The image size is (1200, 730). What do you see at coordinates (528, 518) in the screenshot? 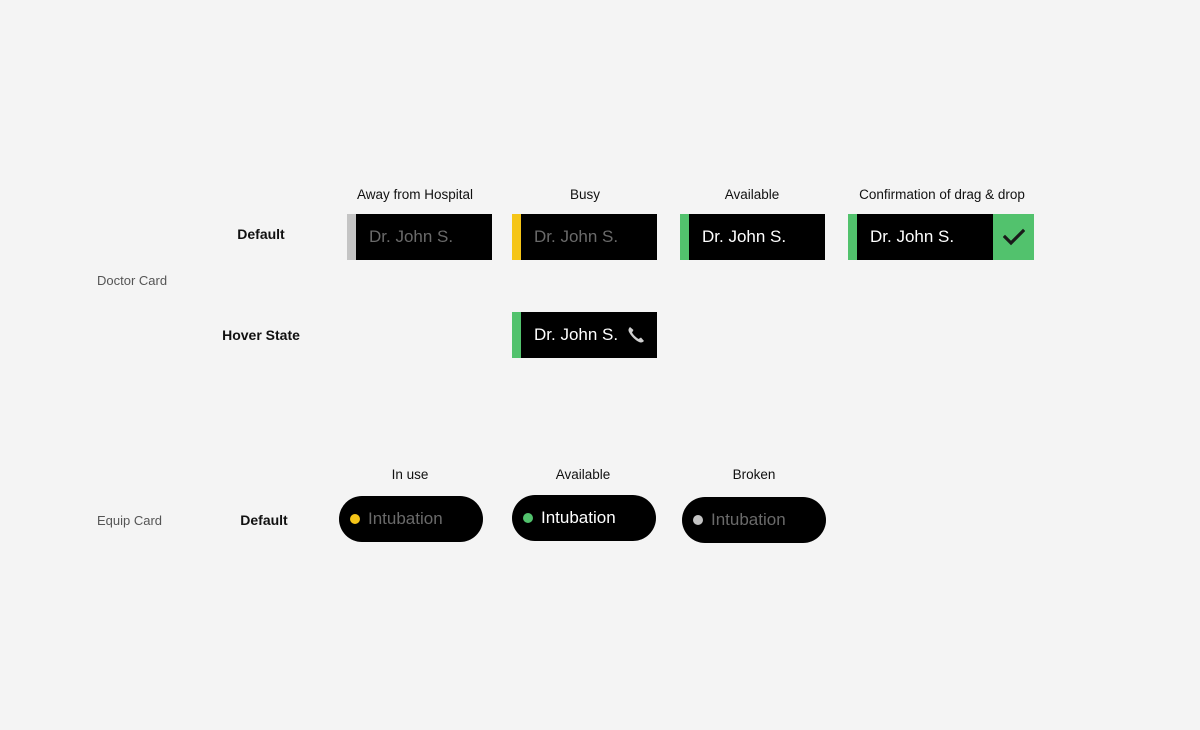
I see `status-dot-available` at bounding box center [528, 518].